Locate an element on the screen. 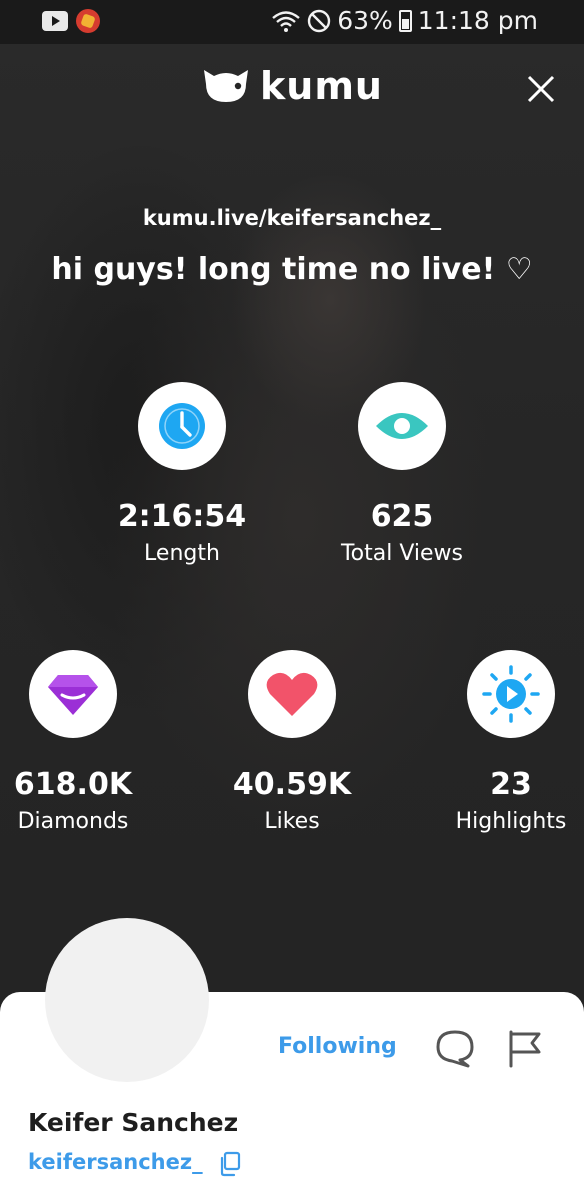 The width and height of the screenshot is (584, 1200). status-bar-notifications is located at coordinates (71, 21).